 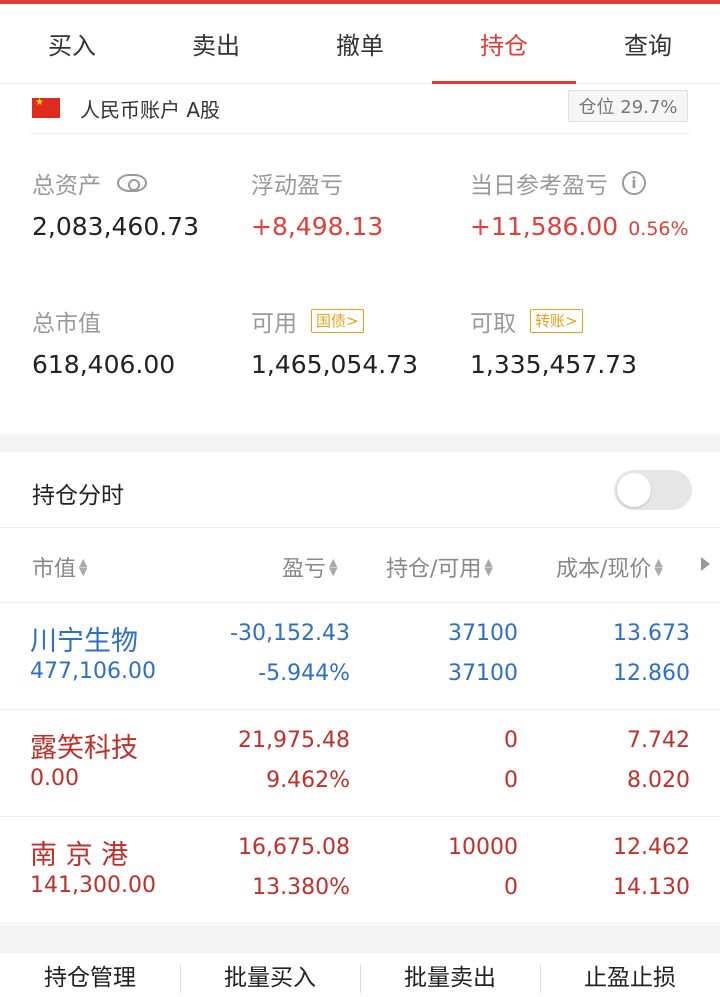 I want to click on header-profit-loss: 盈亏 ▲ ▼, so click(x=309, y=567).